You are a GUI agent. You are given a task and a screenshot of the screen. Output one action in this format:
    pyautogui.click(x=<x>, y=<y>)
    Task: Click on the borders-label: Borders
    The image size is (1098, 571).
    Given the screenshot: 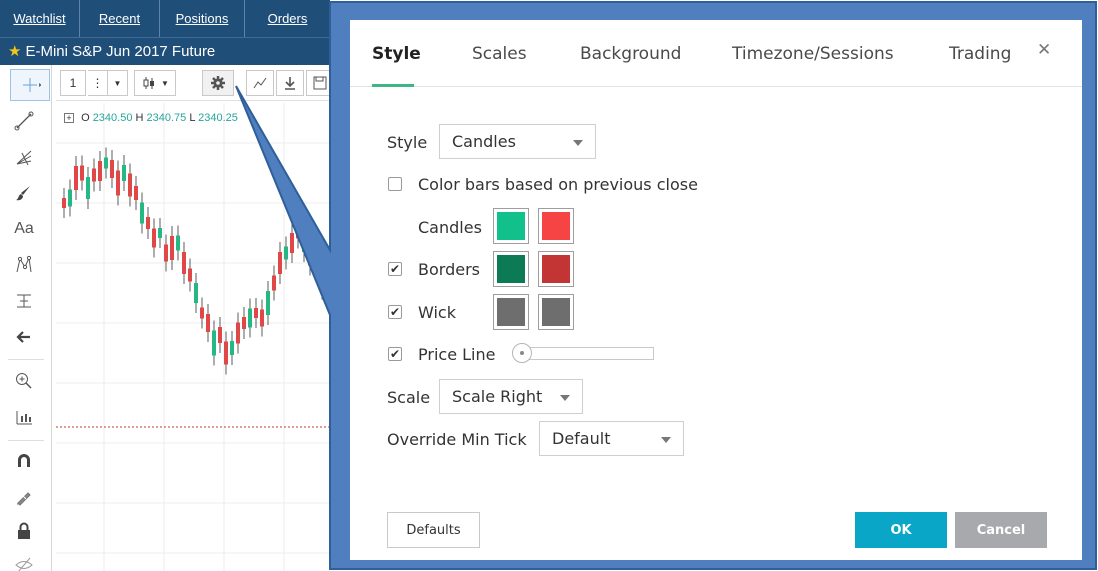 What is the action you would take?
    pyautogui.click(x=449, y=269)
    